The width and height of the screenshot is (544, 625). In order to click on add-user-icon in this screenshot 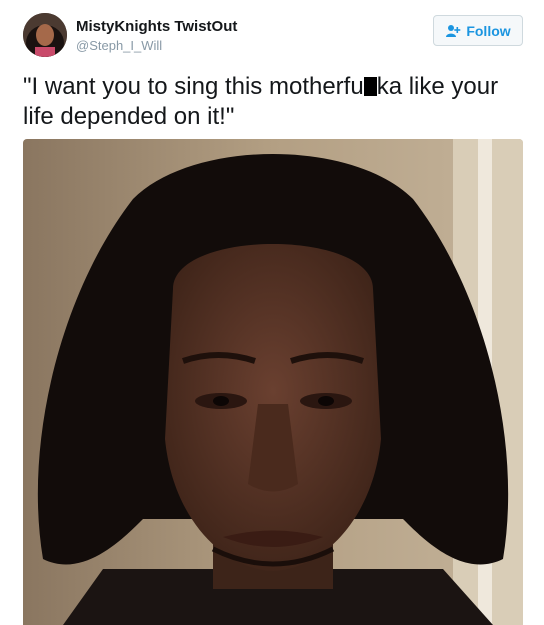, I will do `click(453, 31)`.